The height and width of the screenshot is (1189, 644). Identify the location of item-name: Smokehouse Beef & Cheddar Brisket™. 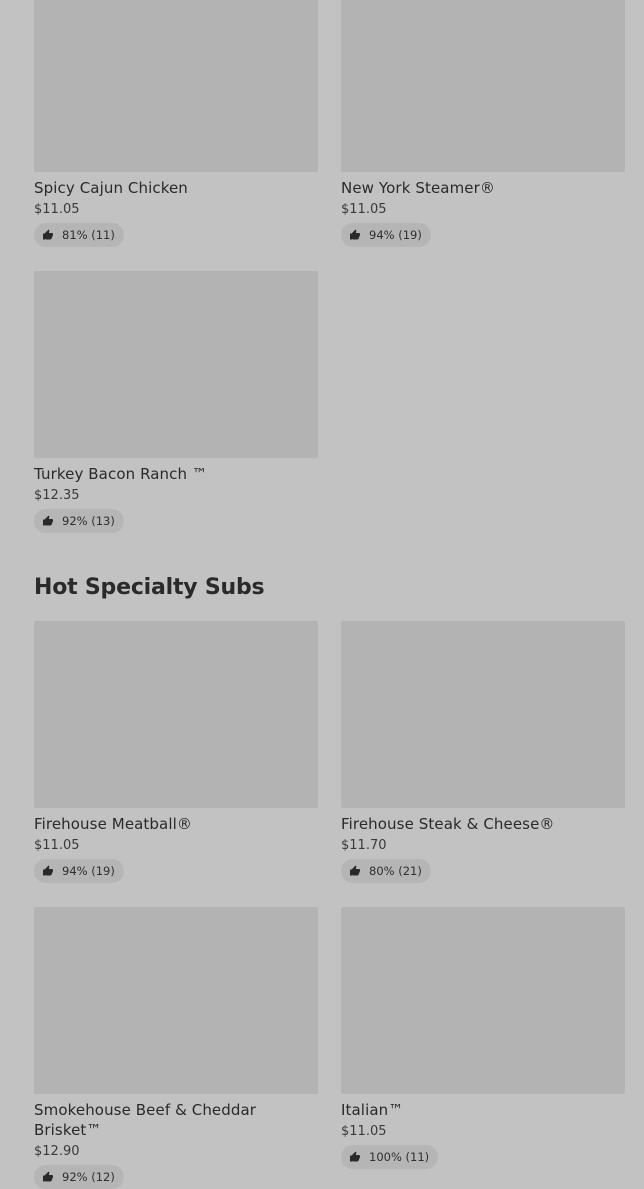
(145, 1120).